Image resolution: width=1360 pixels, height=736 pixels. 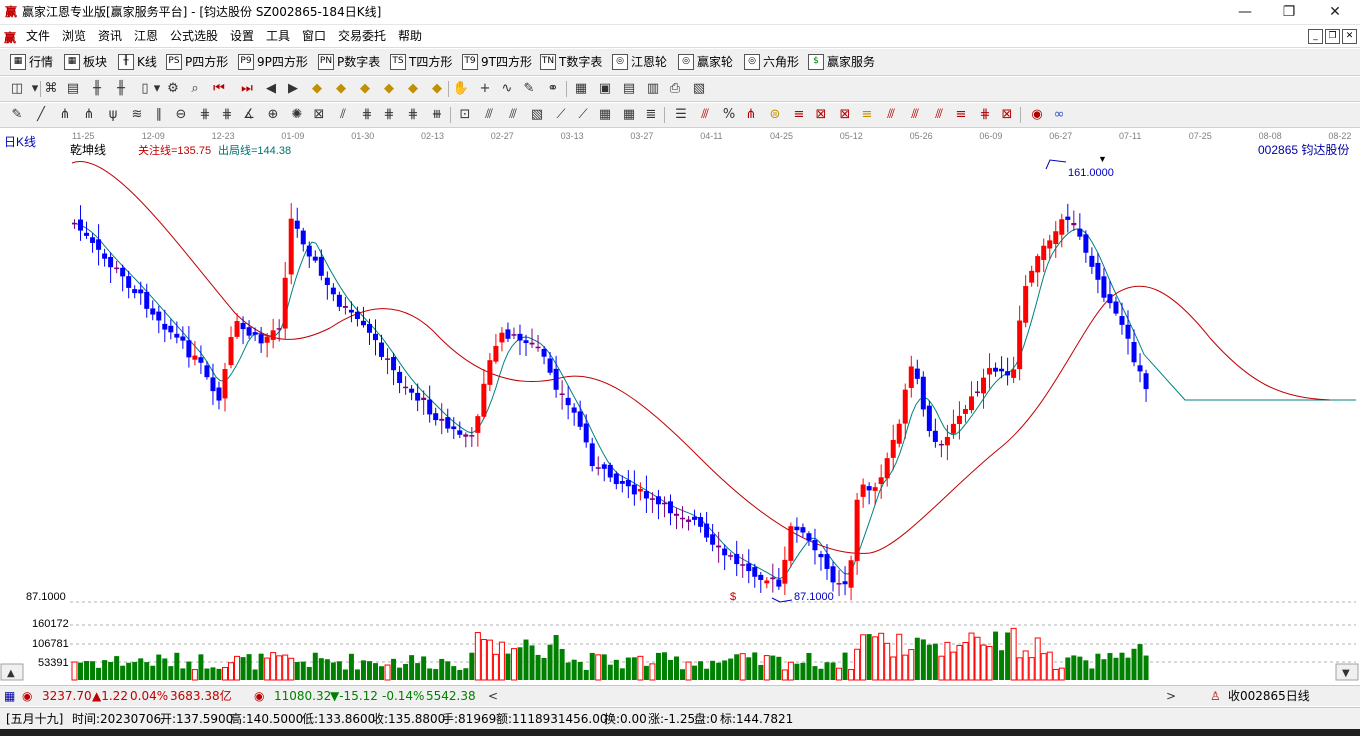 I want to click on fib-fan-icon: ⋕, so click(x=389, y=115).